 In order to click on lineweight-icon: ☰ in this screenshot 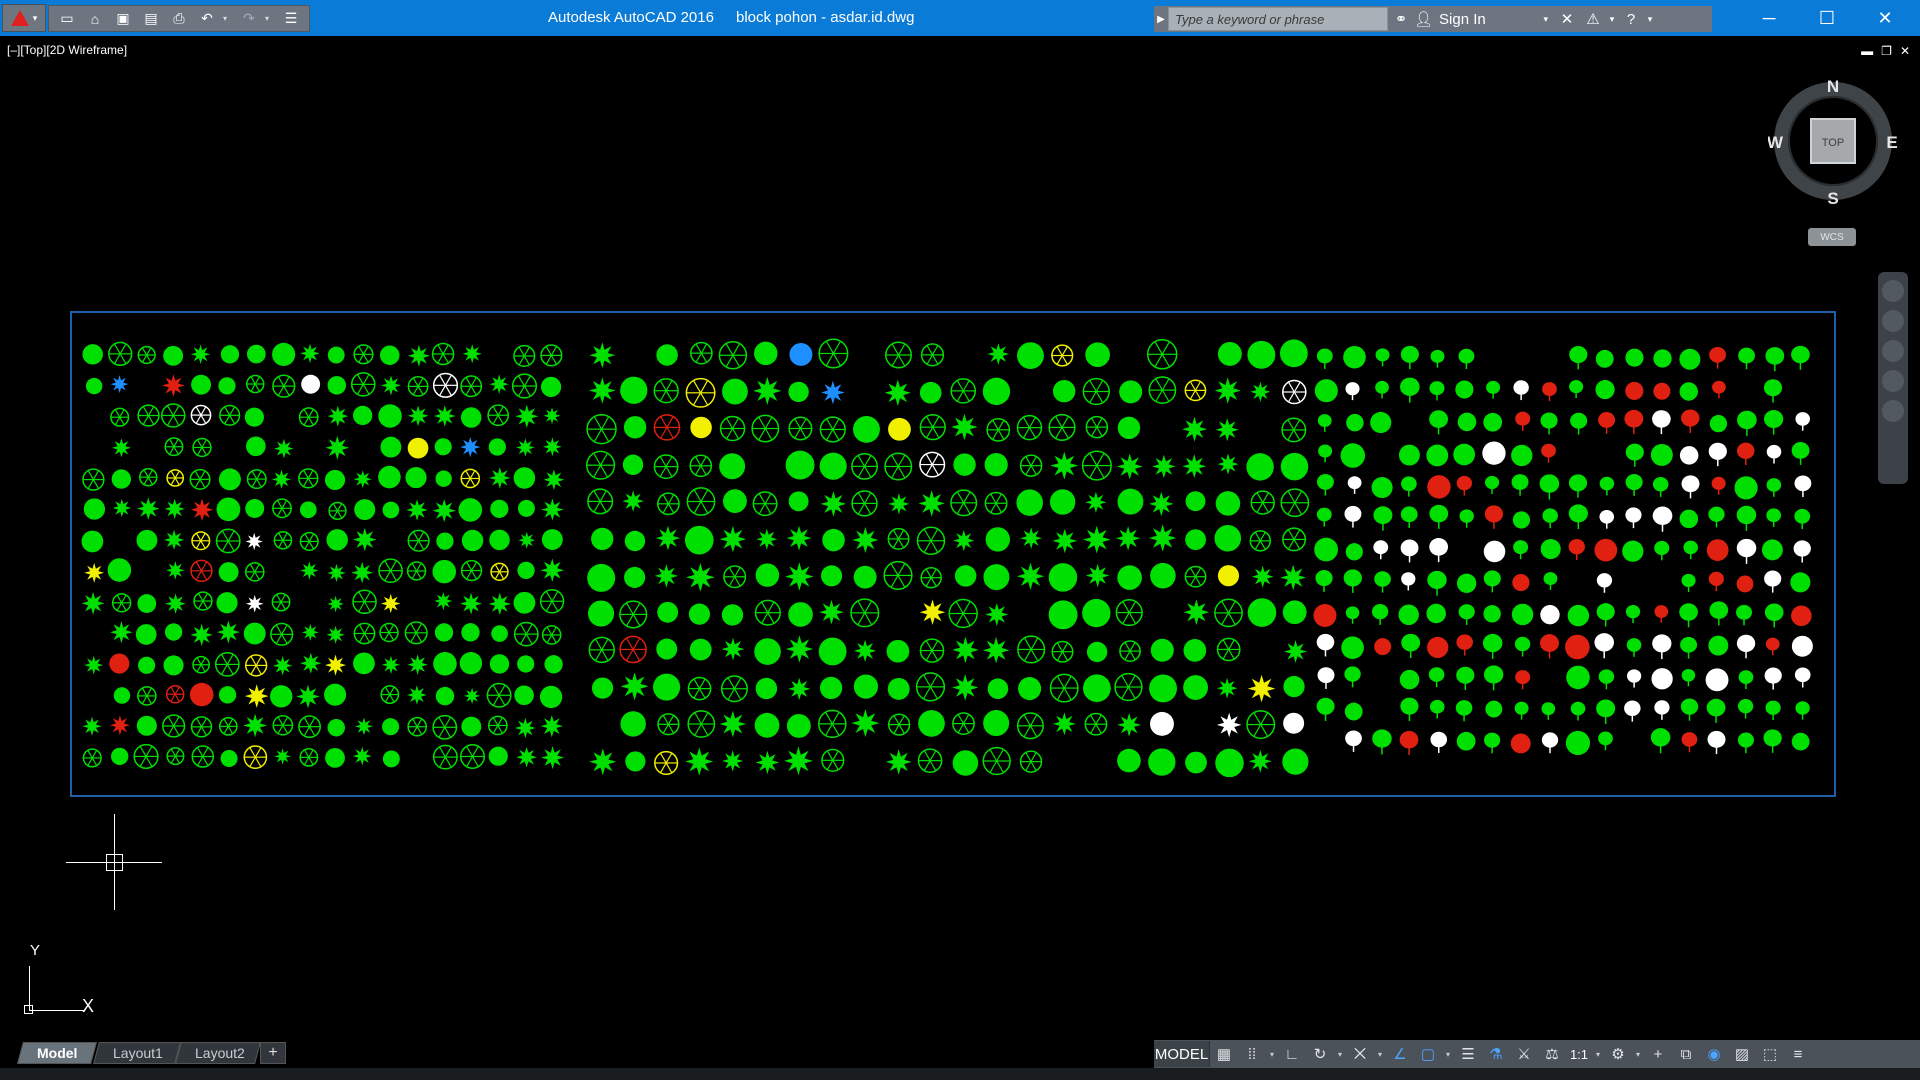, I will do `click(1468, 1054)`.